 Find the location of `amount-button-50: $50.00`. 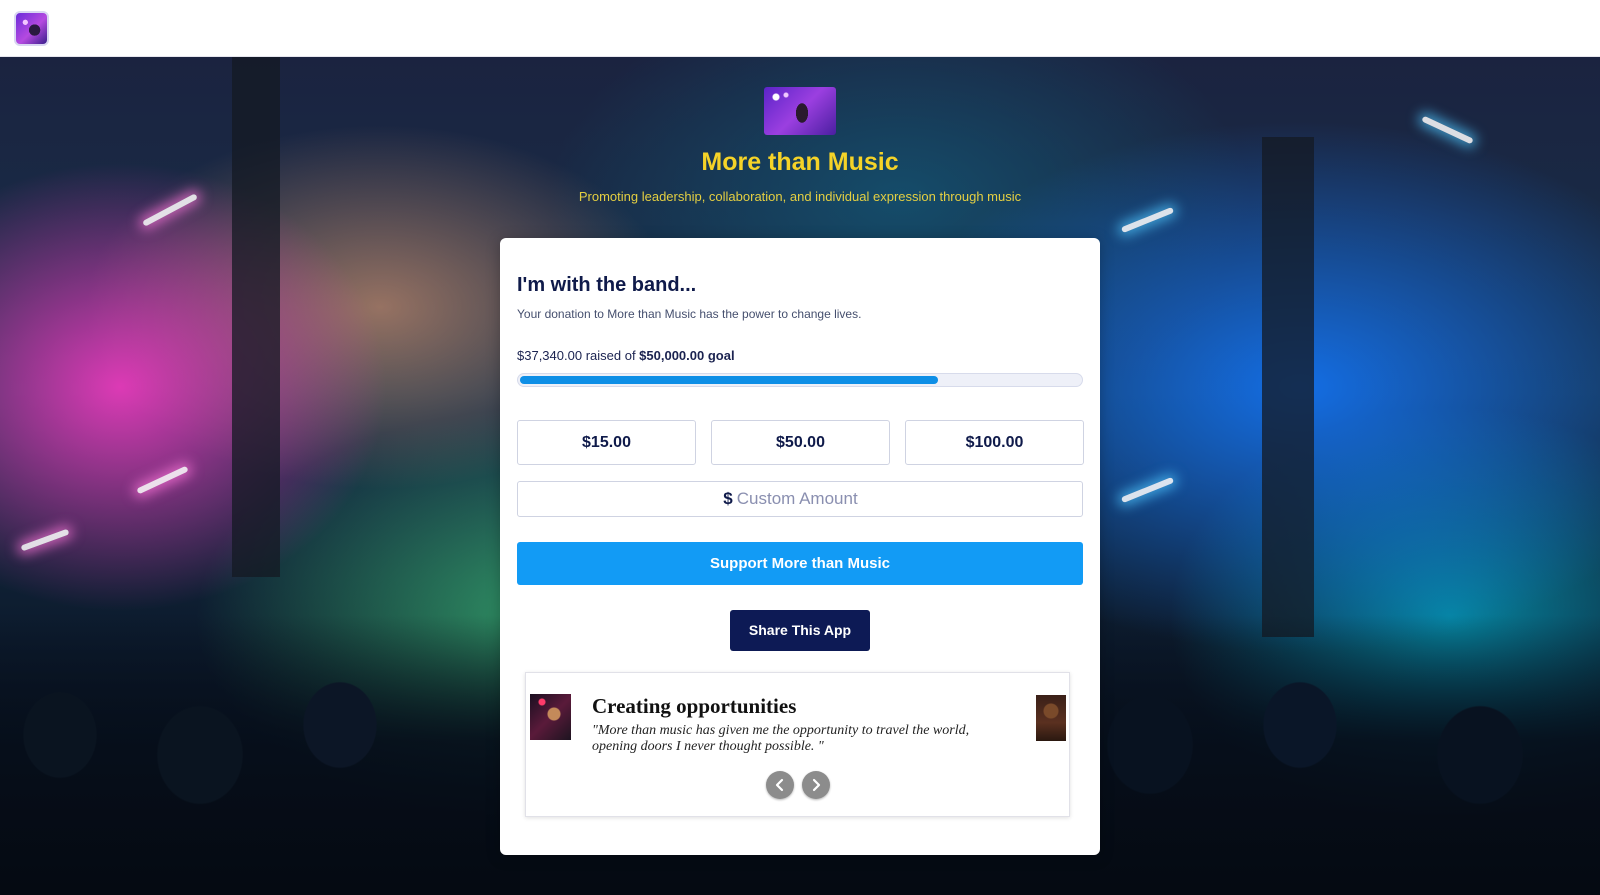

amount-button-50: $50.00 is located at coordinates (800, 442).